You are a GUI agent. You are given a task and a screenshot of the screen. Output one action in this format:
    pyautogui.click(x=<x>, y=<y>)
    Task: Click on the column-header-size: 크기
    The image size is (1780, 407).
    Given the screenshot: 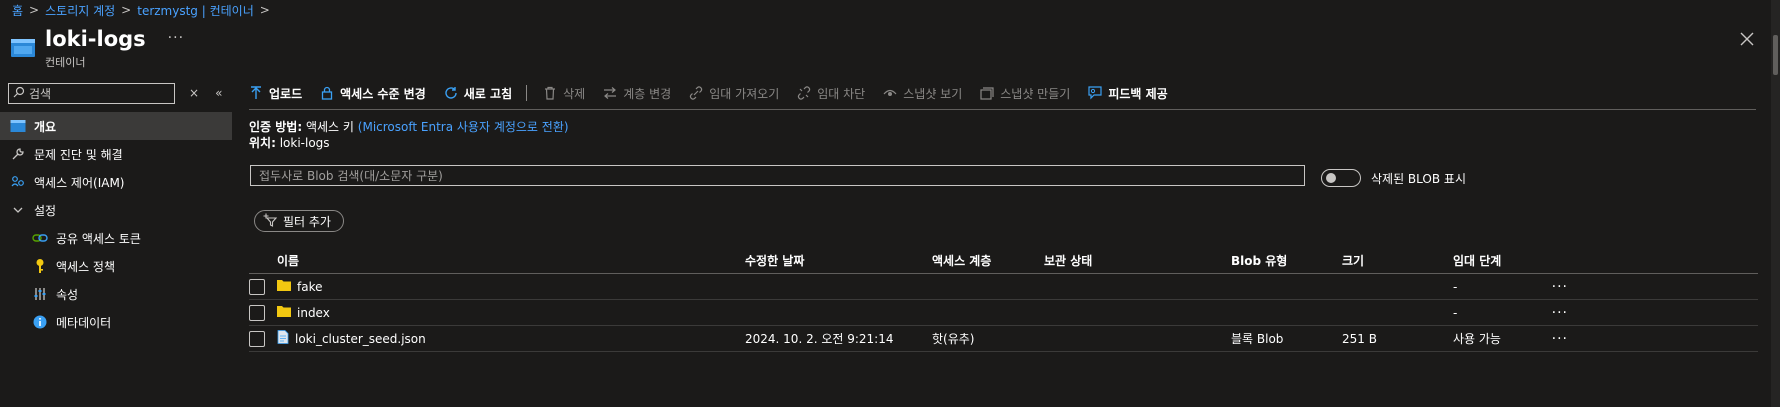 What is the action you would take?
    pyautogui.click(x=1397, y=260)
    